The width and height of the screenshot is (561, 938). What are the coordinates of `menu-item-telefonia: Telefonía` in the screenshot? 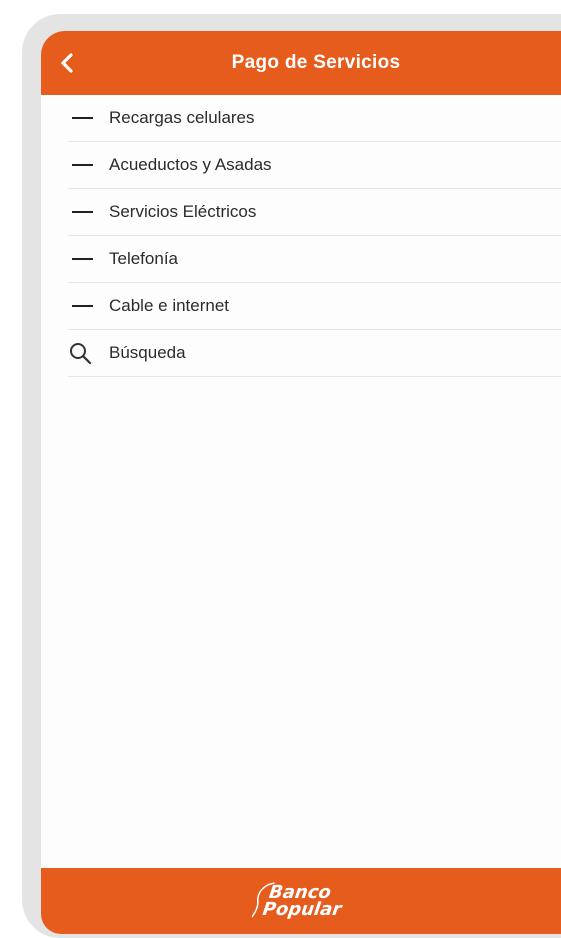 It's located at (314, 259).